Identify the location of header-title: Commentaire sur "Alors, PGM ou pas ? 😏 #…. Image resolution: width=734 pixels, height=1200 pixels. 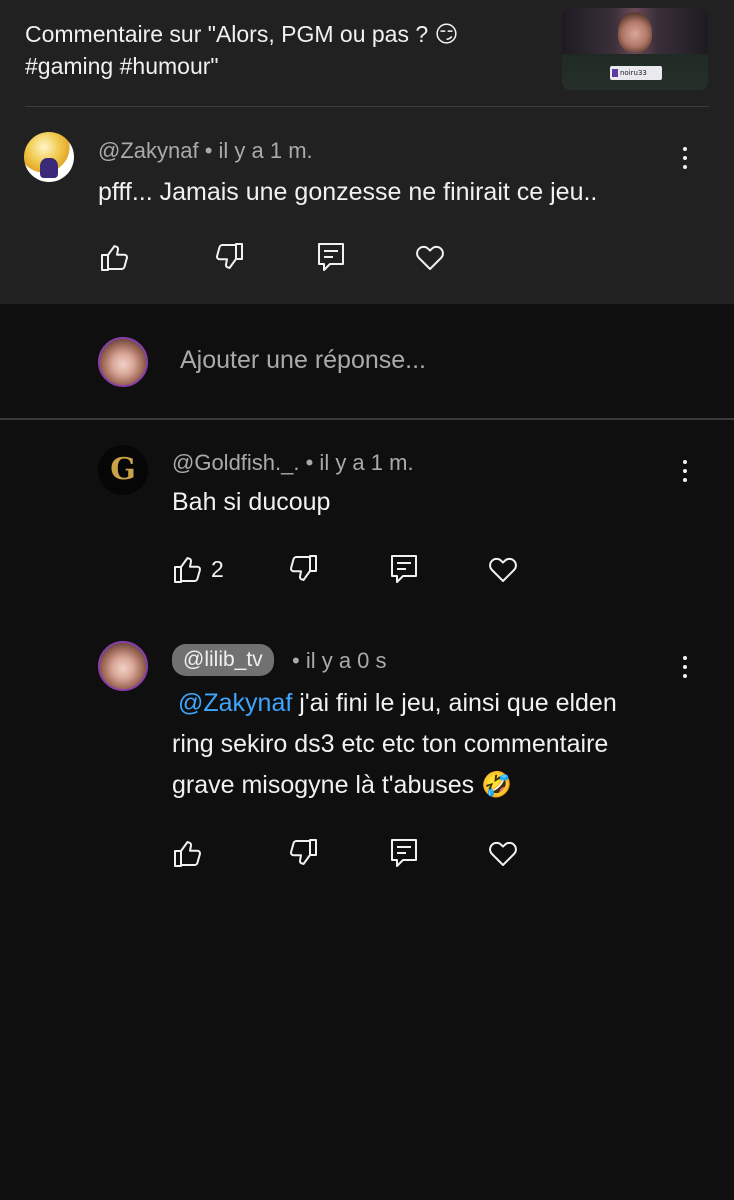
(242, 50).